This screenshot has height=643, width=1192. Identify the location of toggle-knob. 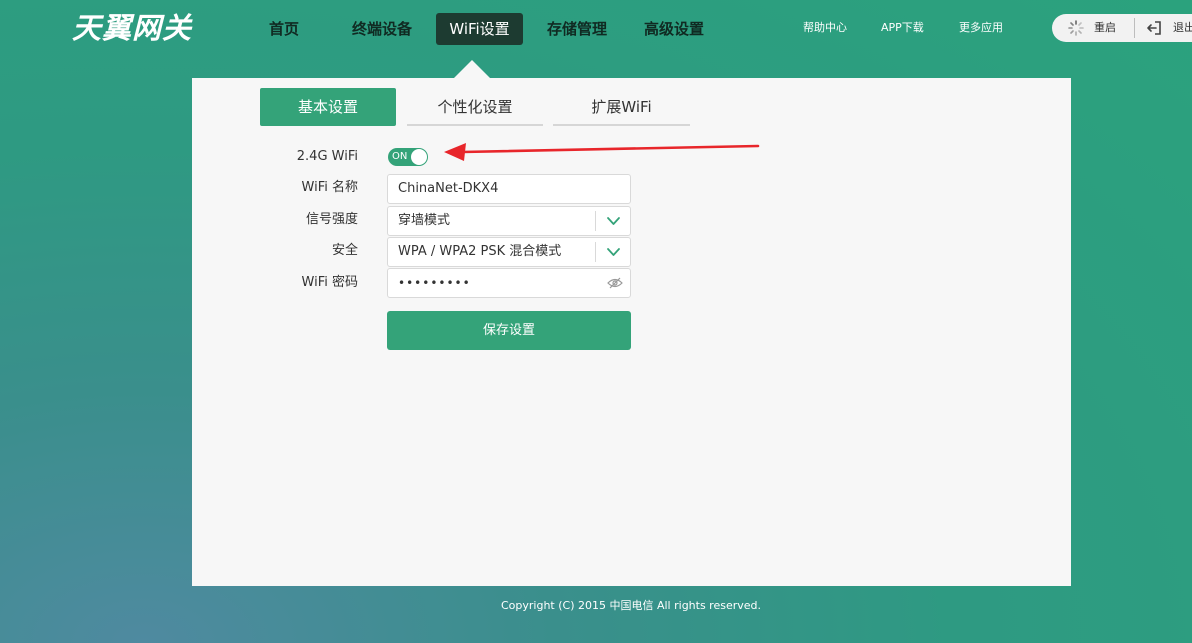
(419, 157).